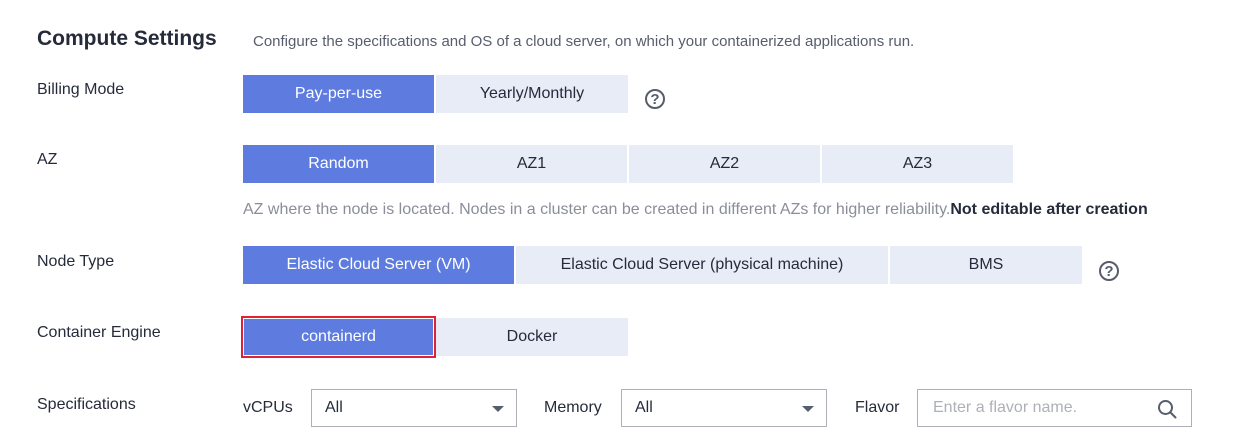 This screenshot has height=440, width=1247. I want to click on container-engine-containerd-button: containerd, so click(338, 337).